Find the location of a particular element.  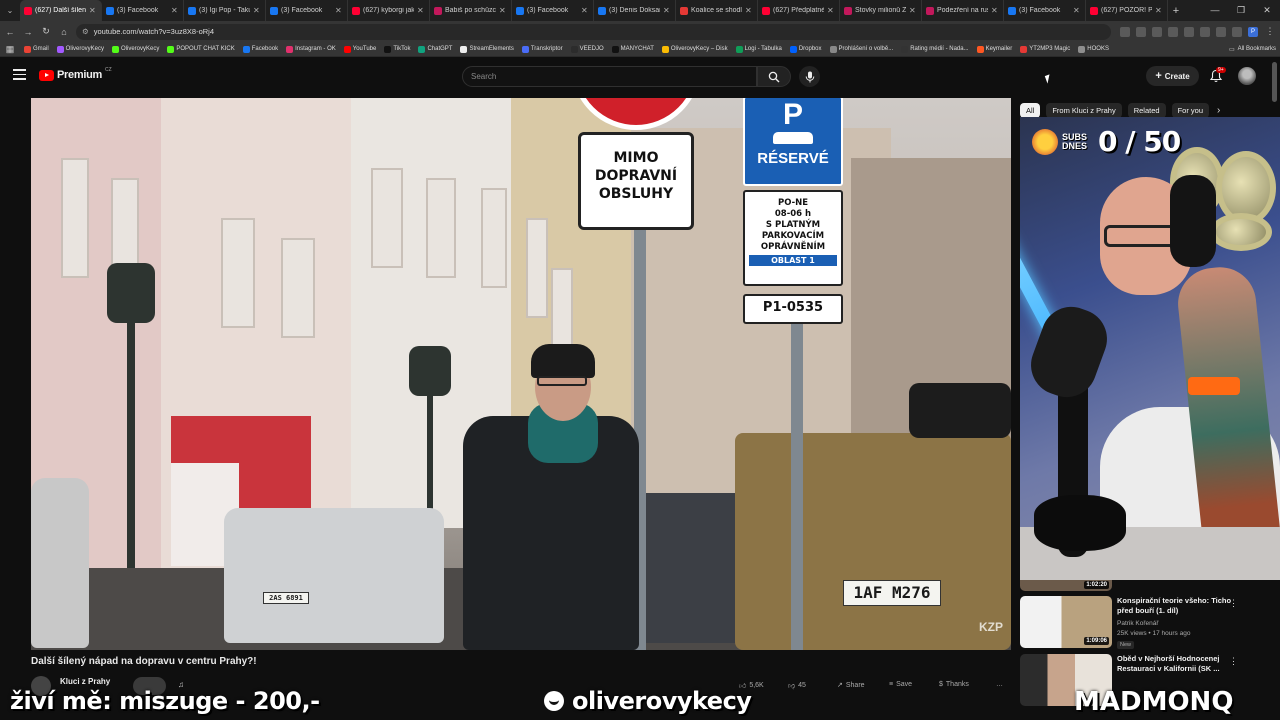

search-input: Search is located at coordinates (609, 76).